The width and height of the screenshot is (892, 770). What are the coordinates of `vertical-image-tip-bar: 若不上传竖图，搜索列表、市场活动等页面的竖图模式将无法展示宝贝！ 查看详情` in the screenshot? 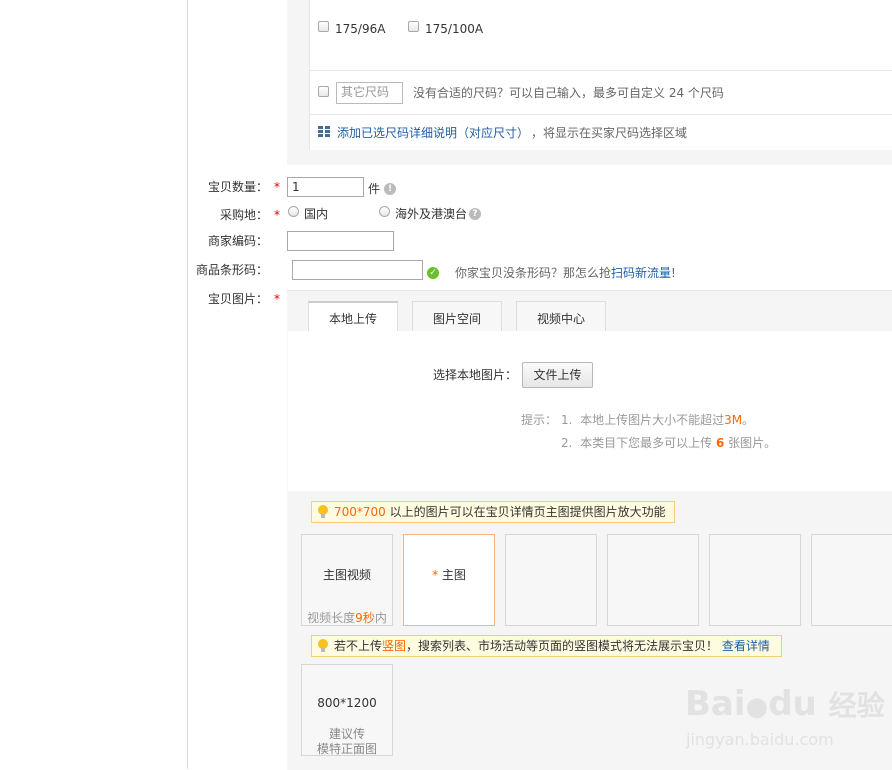 It's located at (546, 646).